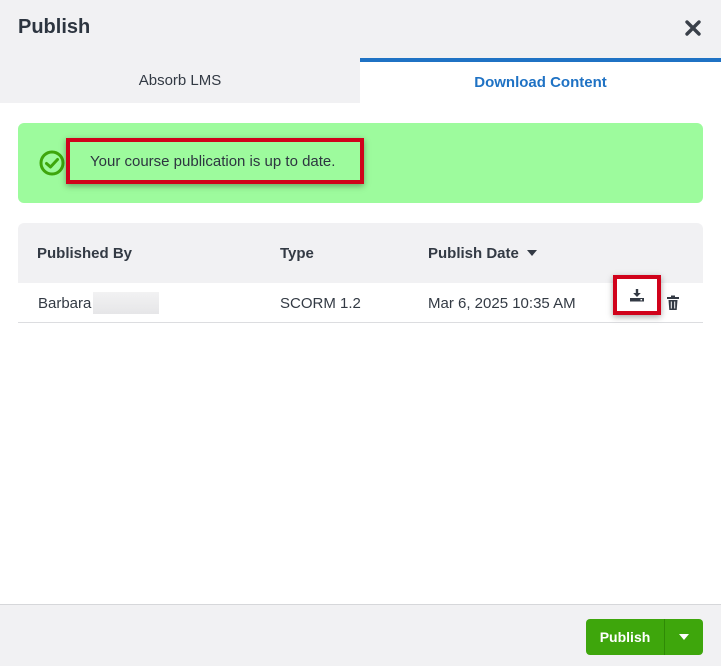  I want to click on download-button, so click(637, 295).